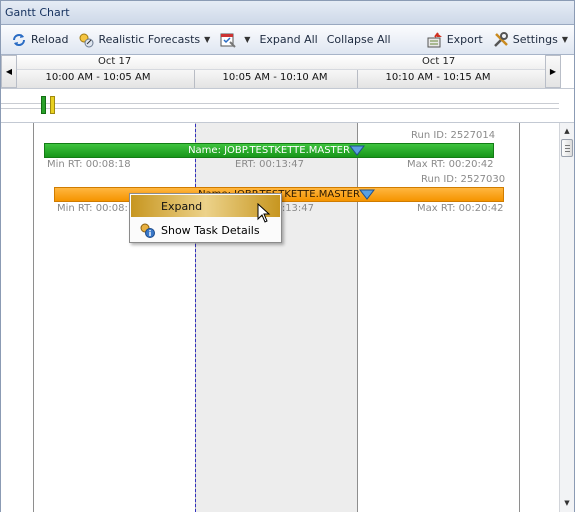 The image size is (575, 512). Describe the element at coordinates (195, 317) in the screenshot. I see `current-time-line` at that location.